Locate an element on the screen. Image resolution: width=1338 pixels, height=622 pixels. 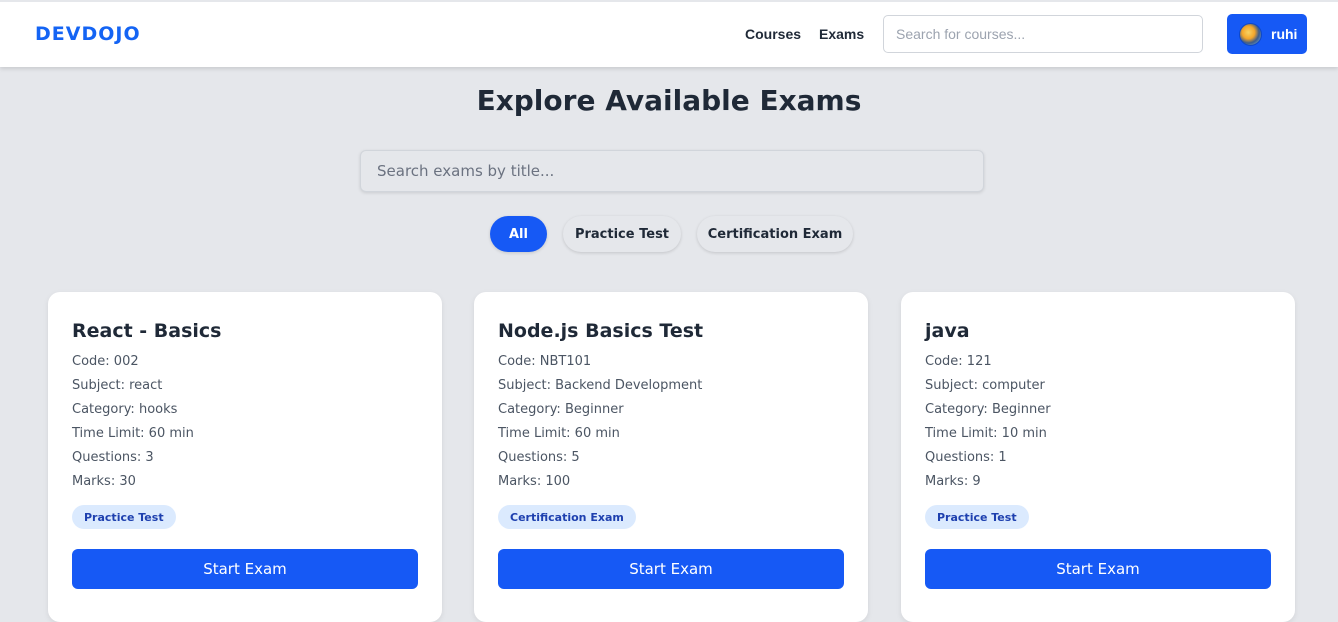
exam-time-limit: Time Limit: 10 min is located at coordinates (986, 433).